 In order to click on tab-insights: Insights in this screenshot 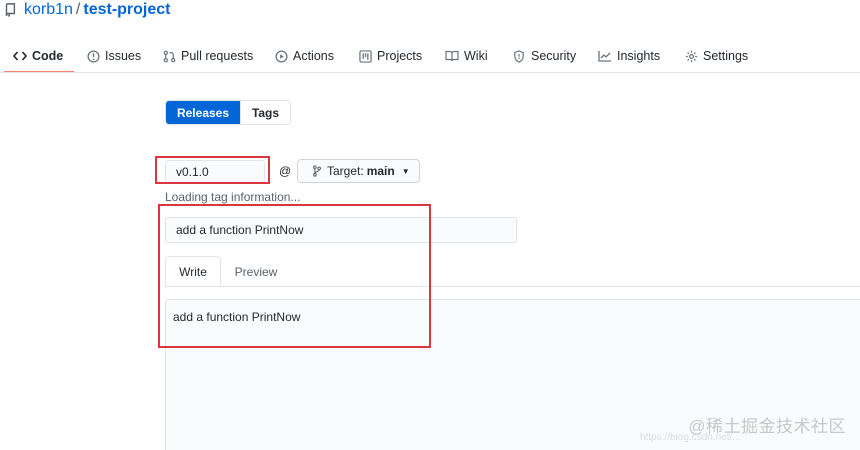, I will do `click(629, 56)`.